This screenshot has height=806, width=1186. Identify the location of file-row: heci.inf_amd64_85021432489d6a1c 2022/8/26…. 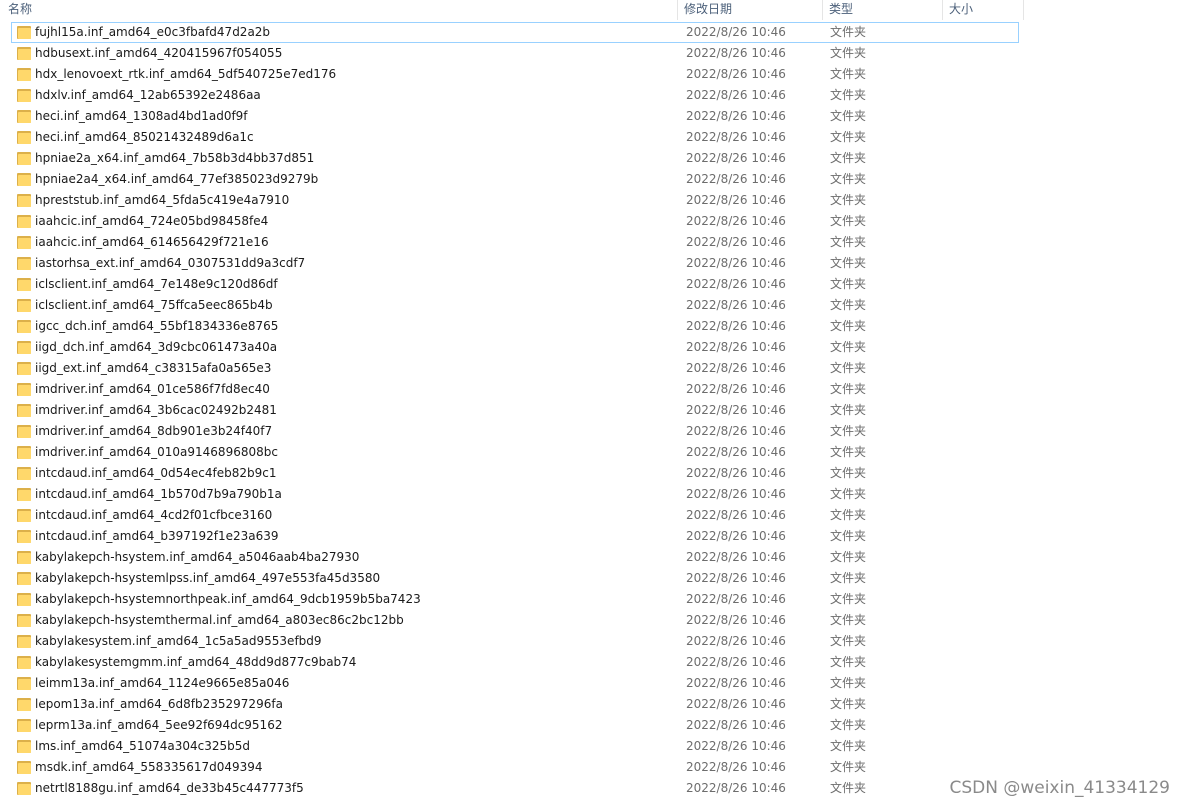
(593, 137).